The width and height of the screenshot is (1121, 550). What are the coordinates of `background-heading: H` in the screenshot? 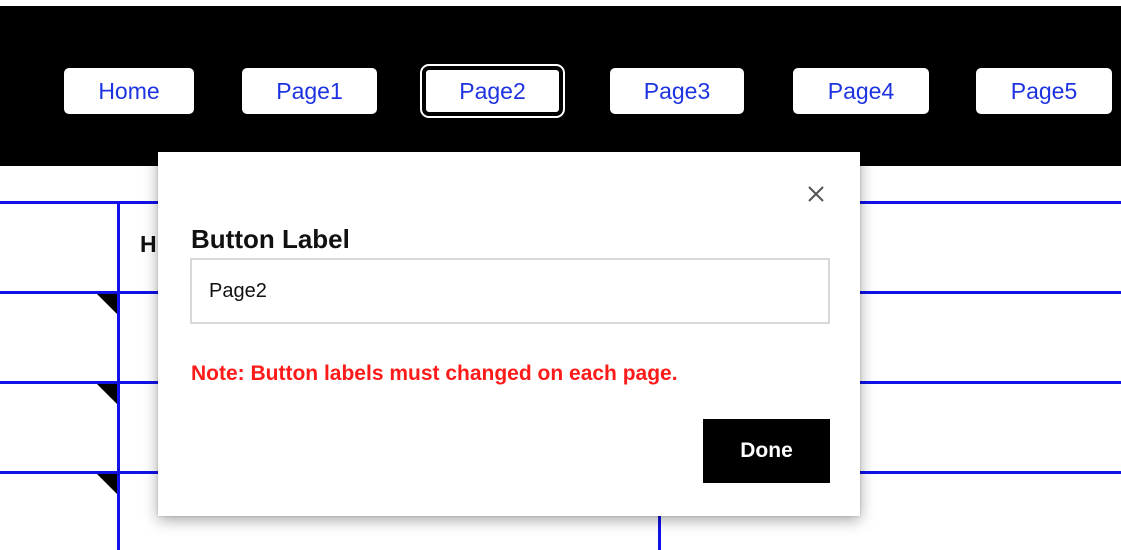 It's located at (148, 244).